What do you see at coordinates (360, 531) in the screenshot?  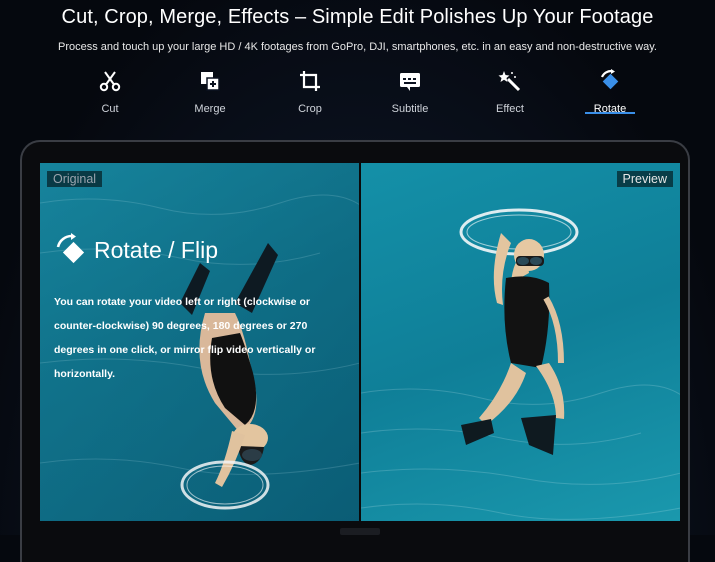 I see `laptop-hinge` at bounding box center [360, 531].